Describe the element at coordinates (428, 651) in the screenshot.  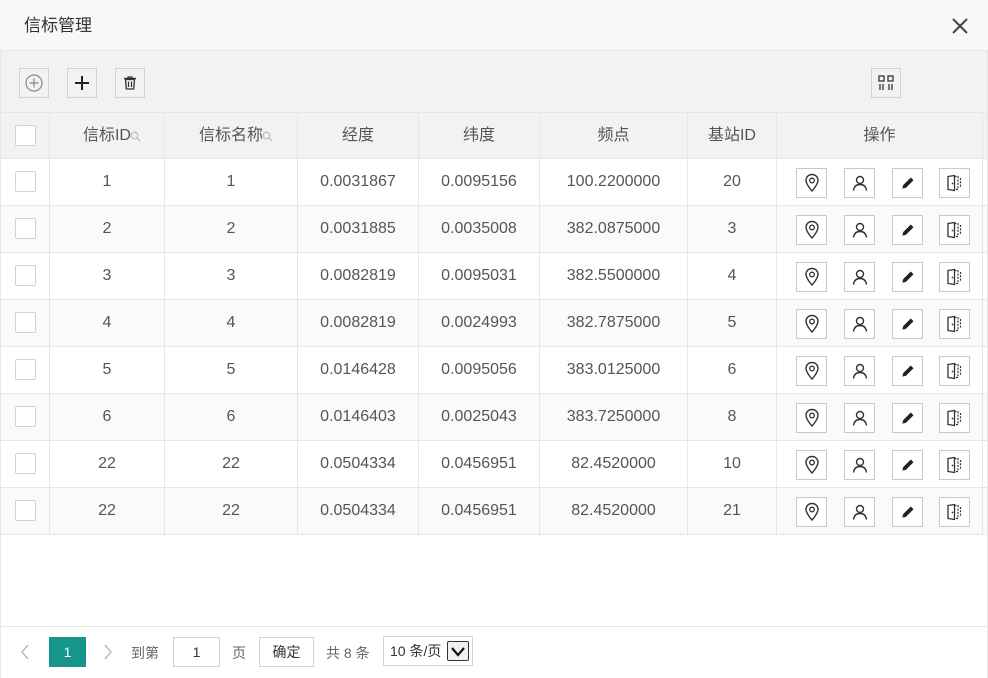
I see `page-size-select: 10 条/页` at that location.